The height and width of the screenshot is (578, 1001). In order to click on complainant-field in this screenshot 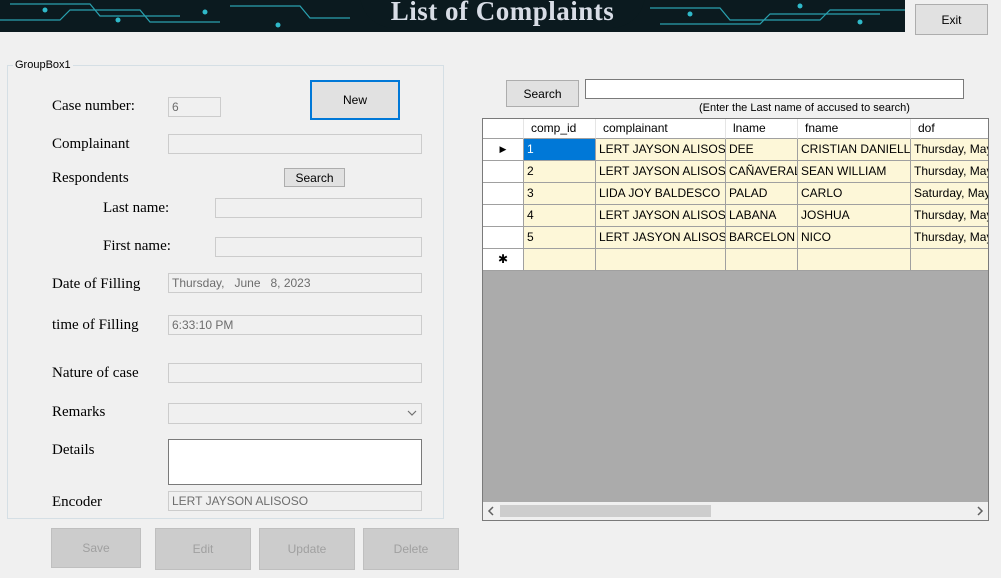, I will do `click(295, 144)`.